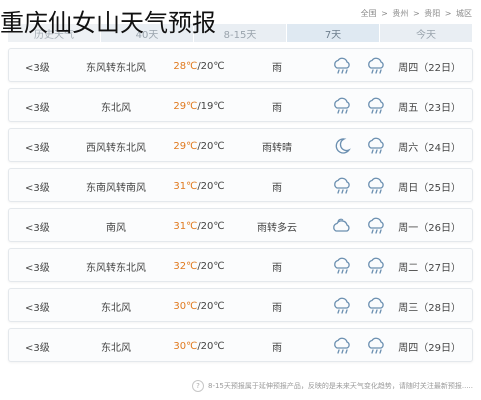 The image size is (481, 400). What do you see at coordinates (342, 146) in the screenshot?
I see `moon-icon` at bounding box center [342, 146].